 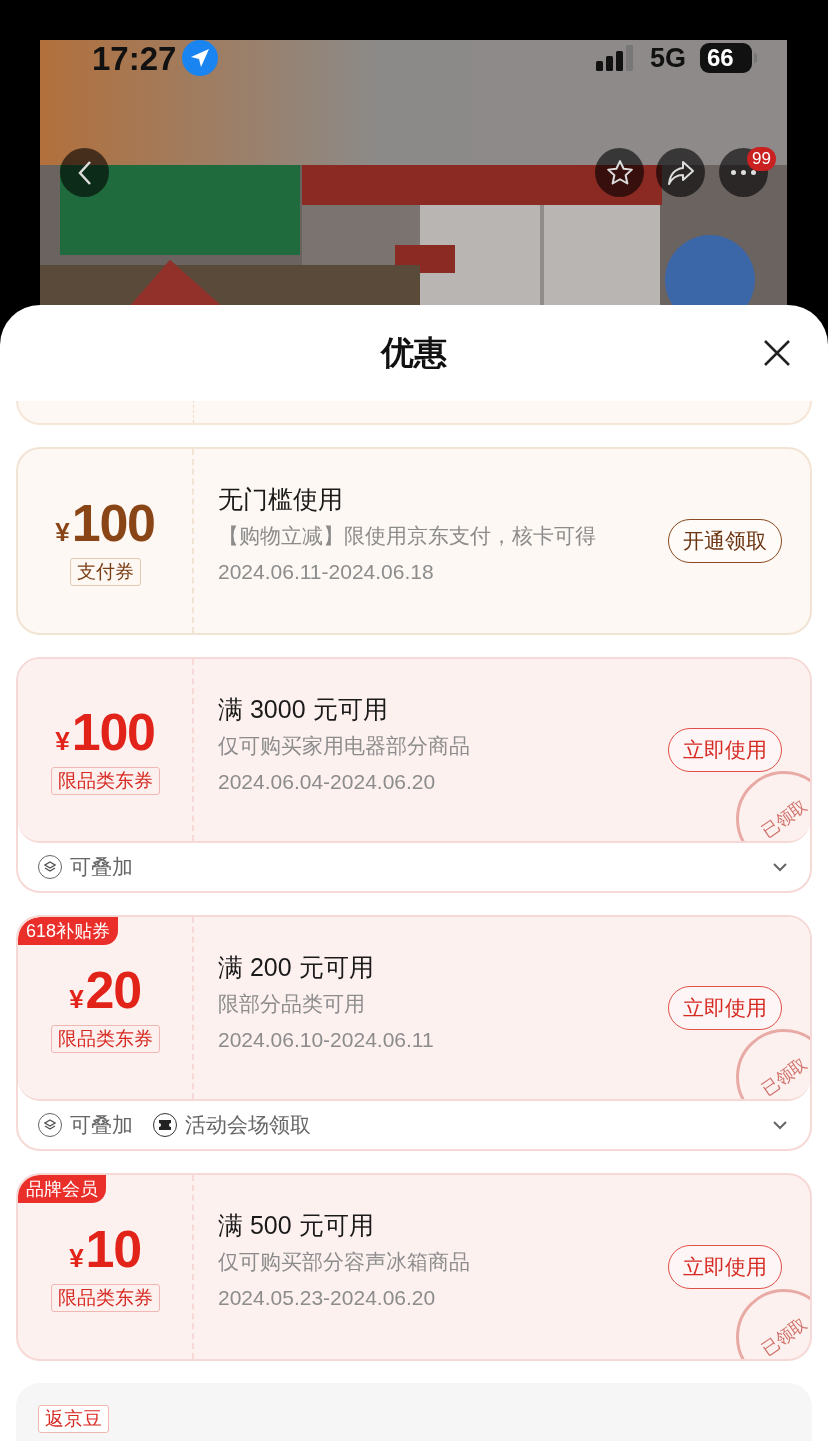 What do you see at coordinates (296, 1225) in the screenshot?
I see `coupon-title: 满 500 元可用` at bounding box center [296, 1225].